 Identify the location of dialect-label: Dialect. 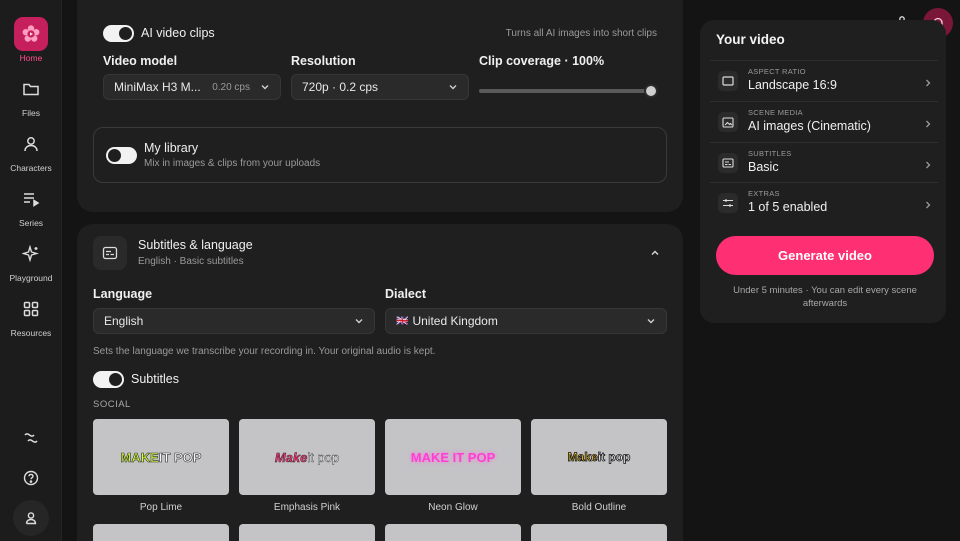
(405, 294).